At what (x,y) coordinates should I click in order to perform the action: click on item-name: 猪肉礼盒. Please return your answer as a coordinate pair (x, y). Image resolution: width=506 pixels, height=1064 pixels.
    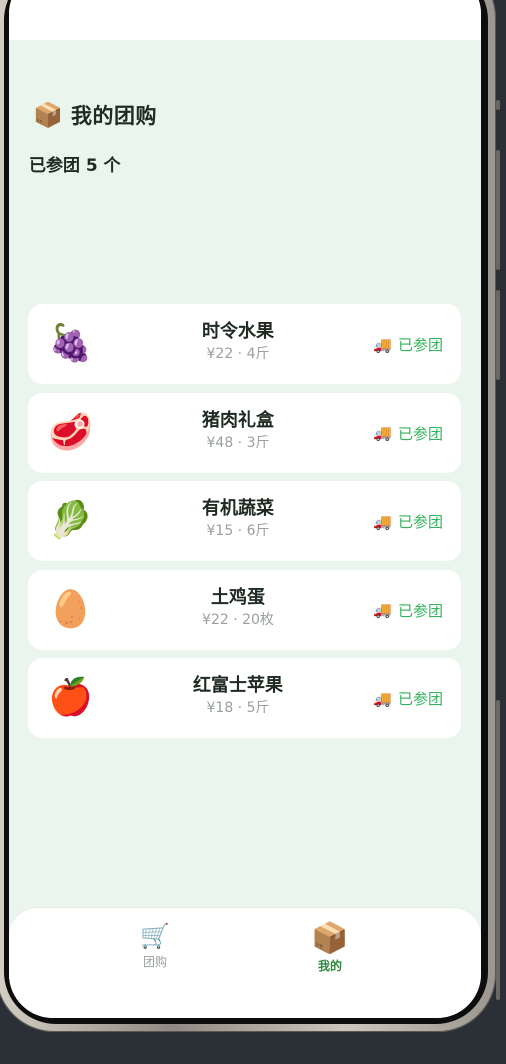
    Looking at the image, I should click on (238, 420).